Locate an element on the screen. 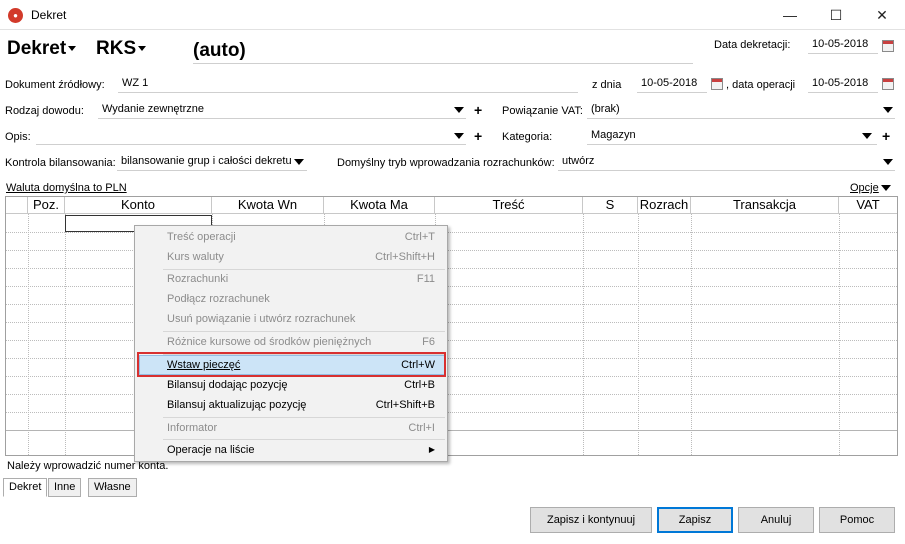 The width and height of the screenshot is (905, 544). submenu-arrow-icon: ▶ is located at coordinates (431, 449).